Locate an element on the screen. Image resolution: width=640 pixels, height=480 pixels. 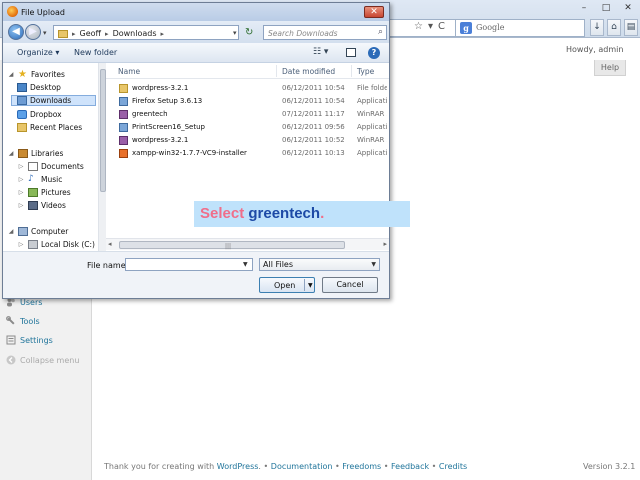
preview-pane-icon is located at coordinates (351, 52).